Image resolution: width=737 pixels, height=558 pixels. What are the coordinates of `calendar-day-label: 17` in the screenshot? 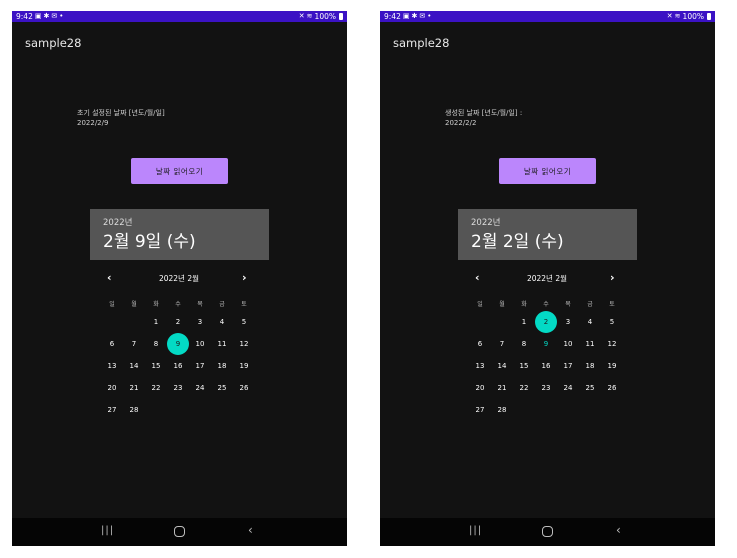 It's located at (200, 366).